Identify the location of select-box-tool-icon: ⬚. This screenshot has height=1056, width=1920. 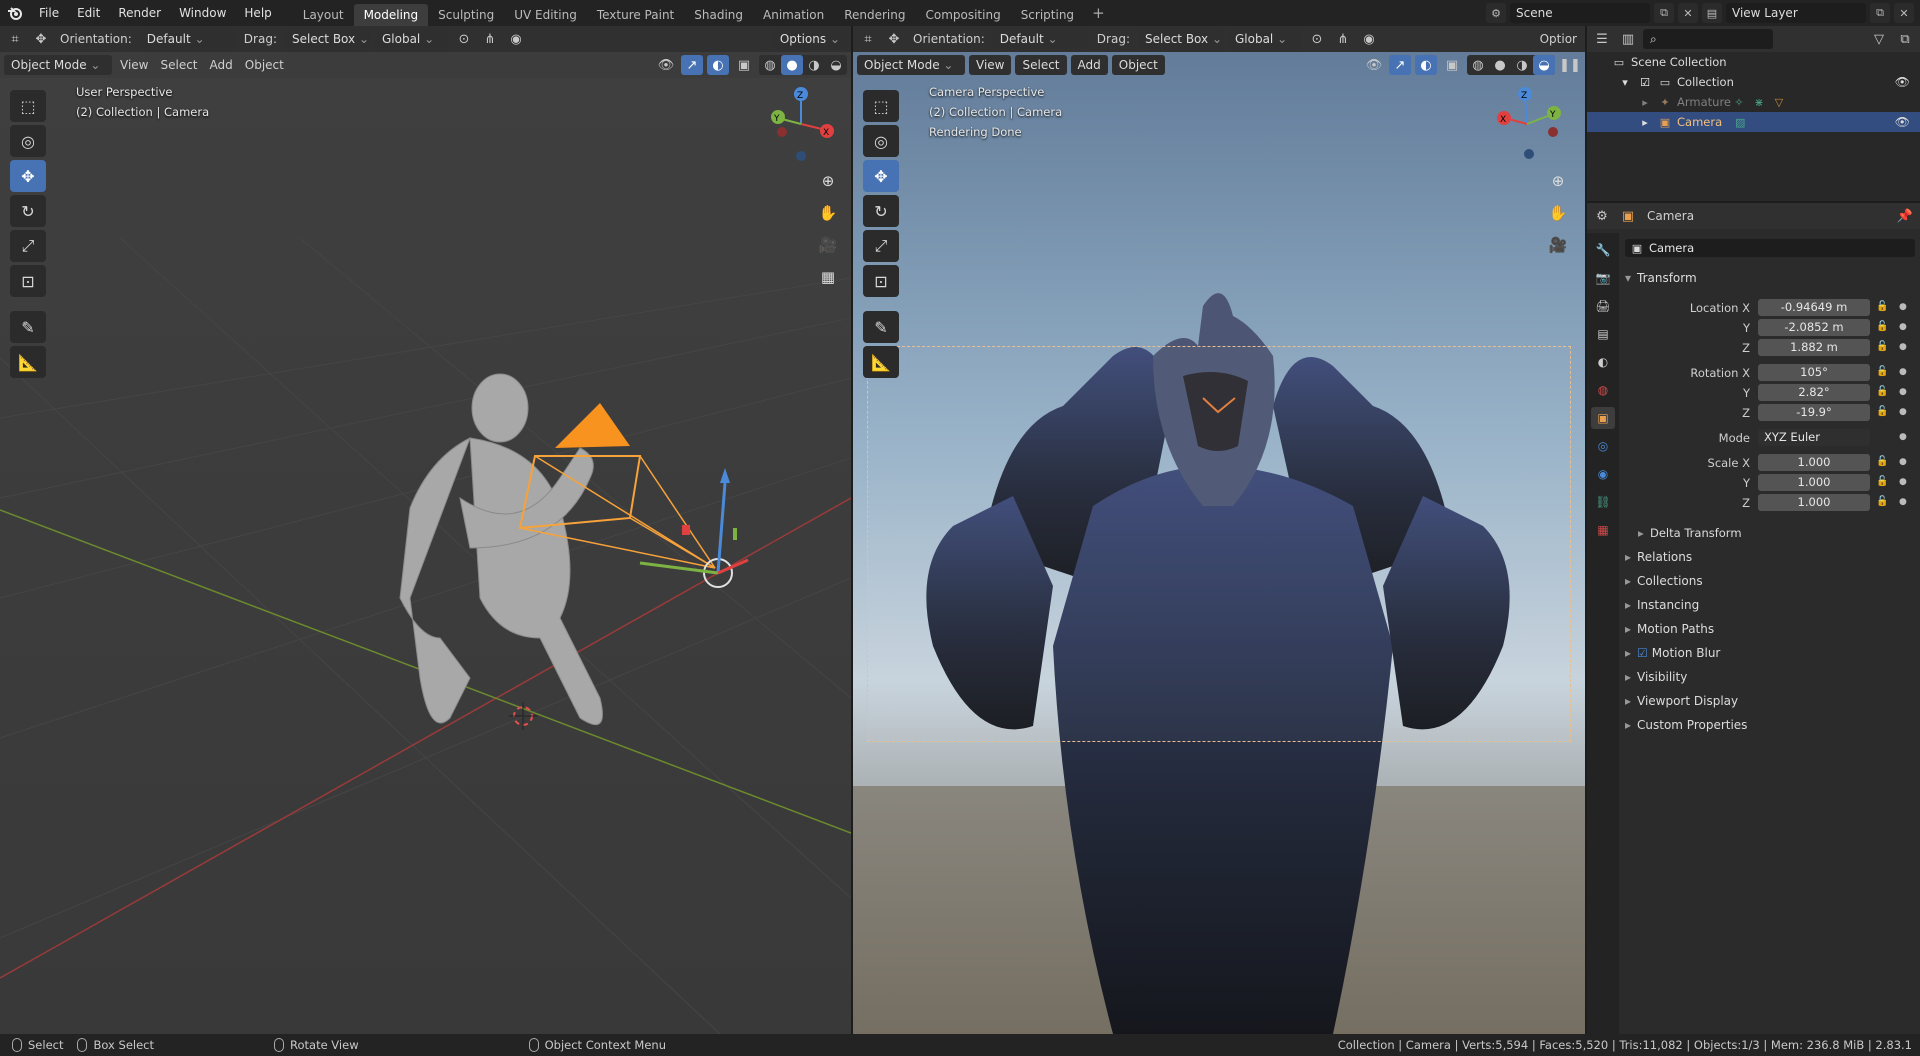
(881, 106).